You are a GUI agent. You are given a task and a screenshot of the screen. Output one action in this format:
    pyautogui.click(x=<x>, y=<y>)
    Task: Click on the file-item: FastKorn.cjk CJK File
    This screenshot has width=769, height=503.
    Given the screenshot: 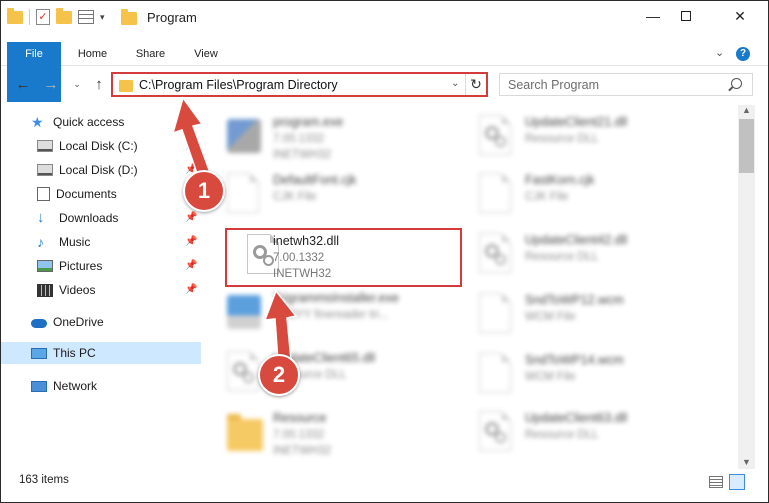 What is the action you would take?
    pyautogui.click(x=577, y=197)
    